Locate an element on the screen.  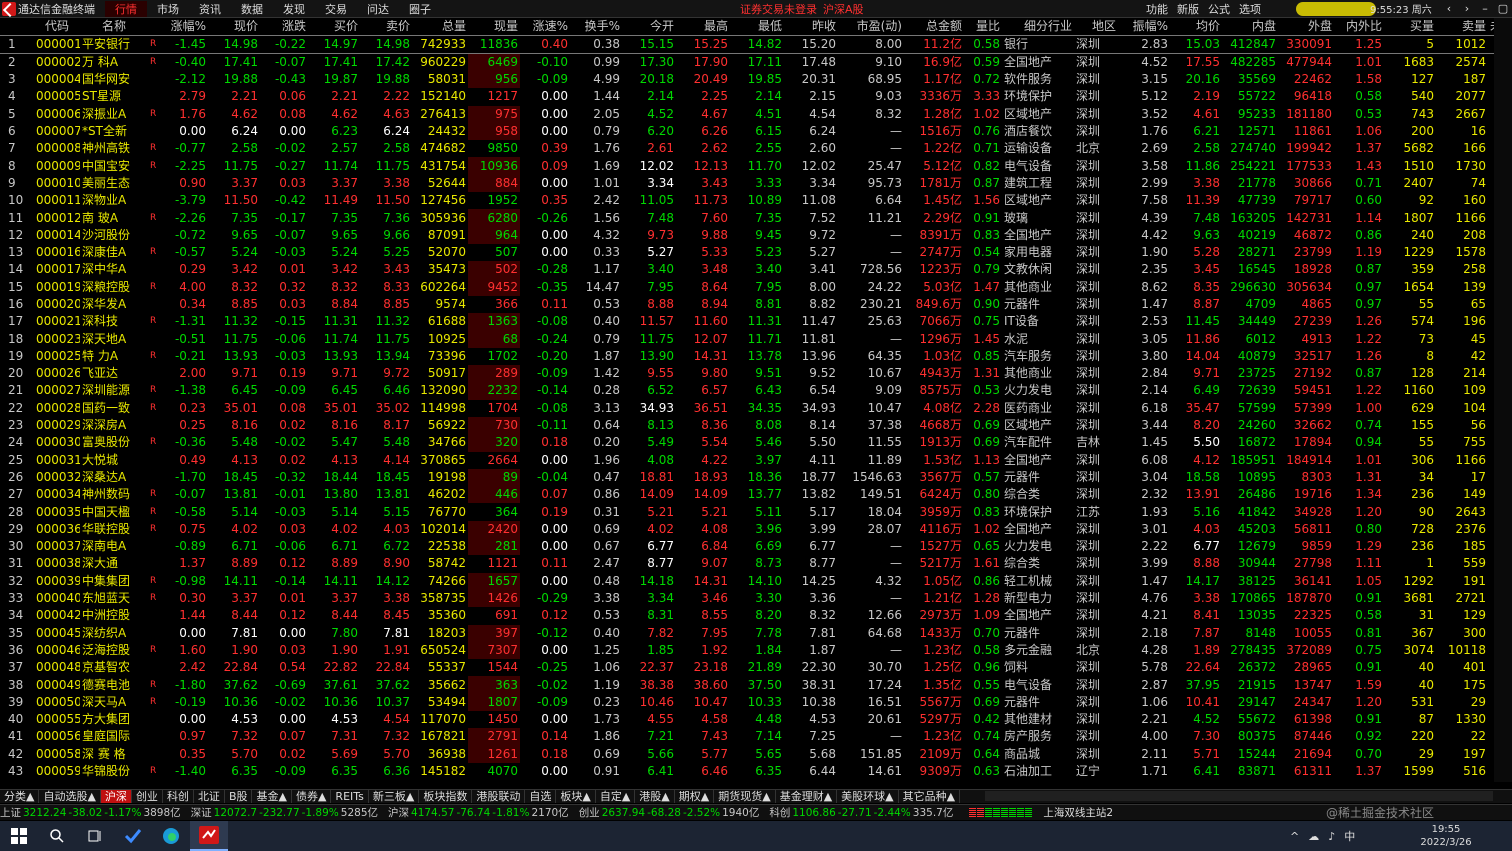
column-header-26: 内外比 is located at coordinates (1359, 27).